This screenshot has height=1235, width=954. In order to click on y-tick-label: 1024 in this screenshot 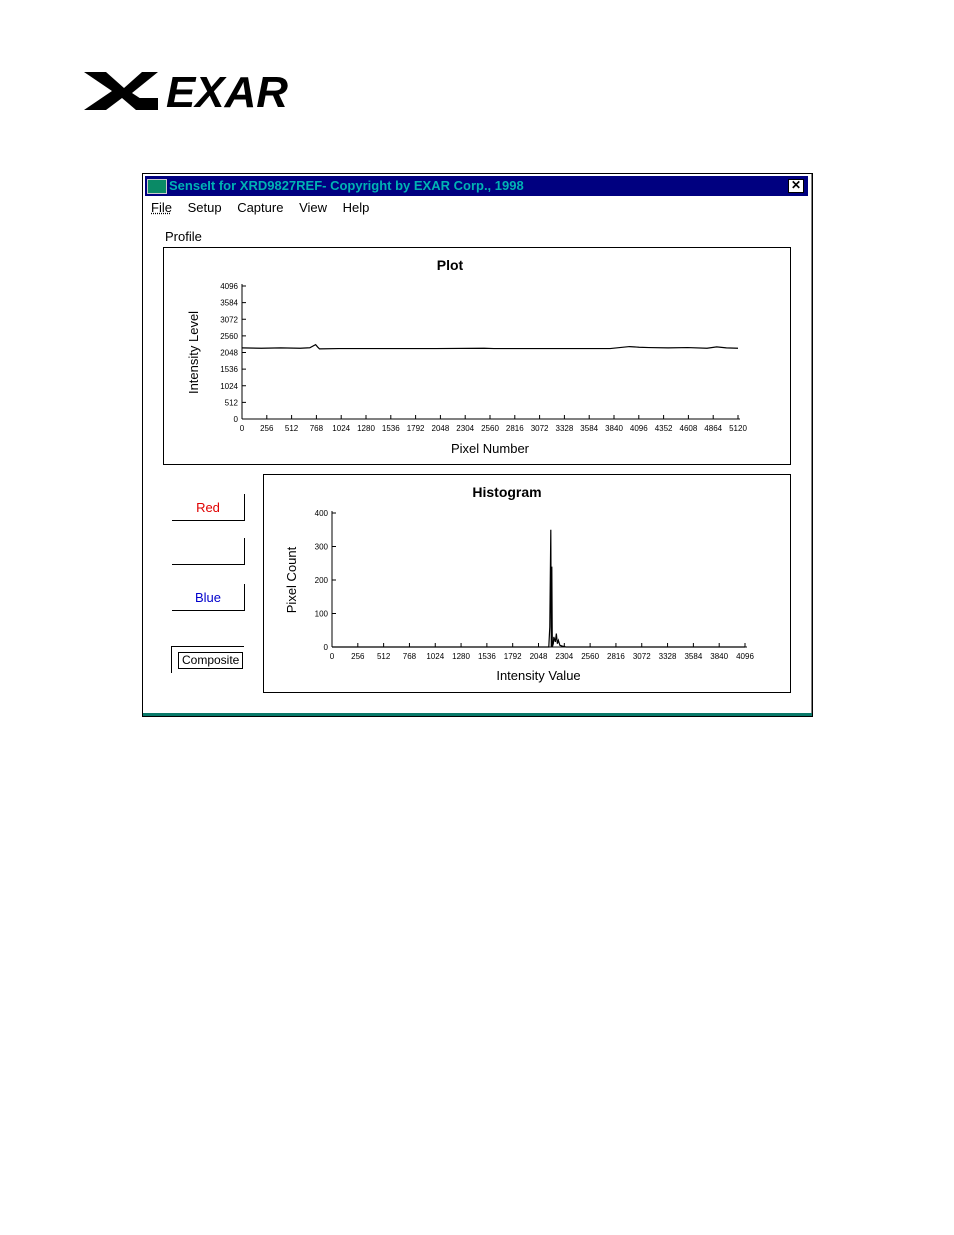, I will do `click(229, 386)`.